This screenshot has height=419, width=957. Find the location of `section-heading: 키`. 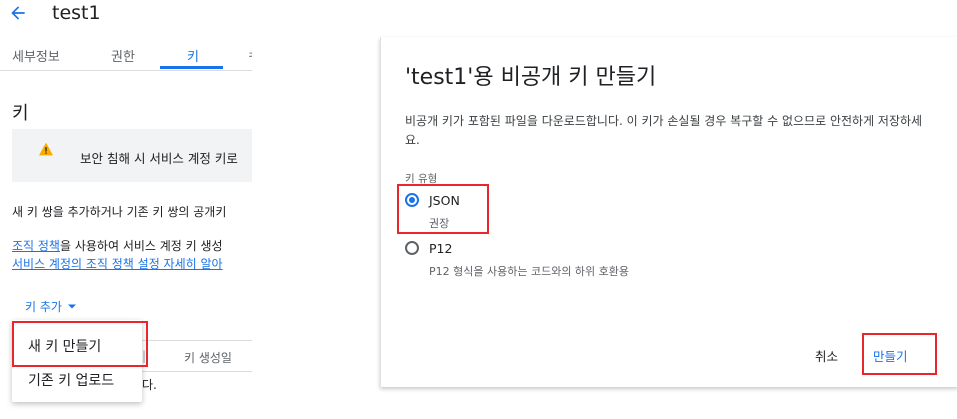

section-heading: 키 is located at coordinates (20, 113).